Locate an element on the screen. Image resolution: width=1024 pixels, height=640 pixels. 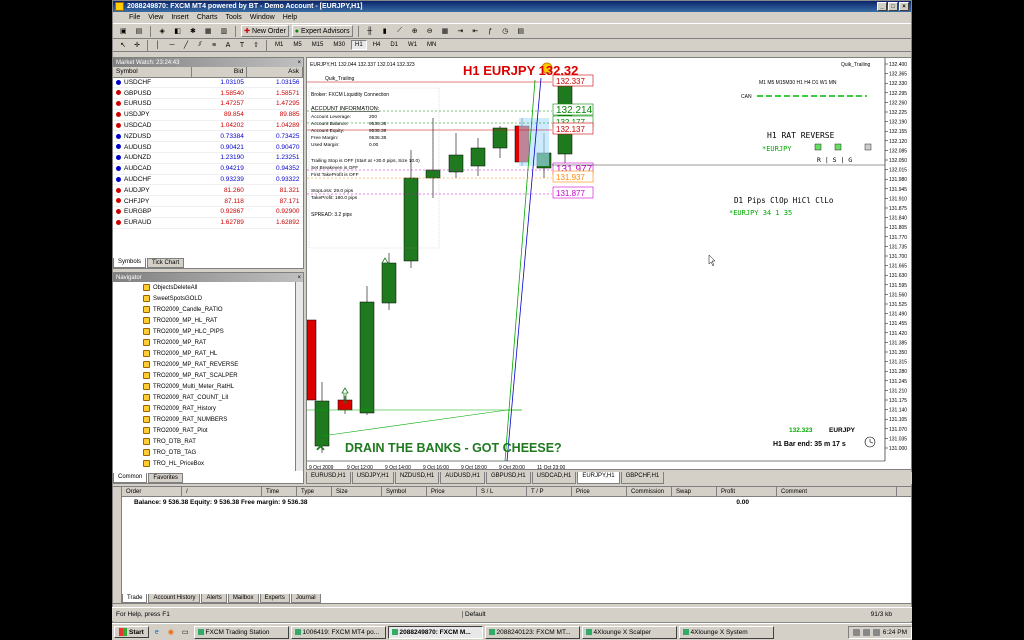
navigator-icon: ✱ is located at coordinates (193, 31).